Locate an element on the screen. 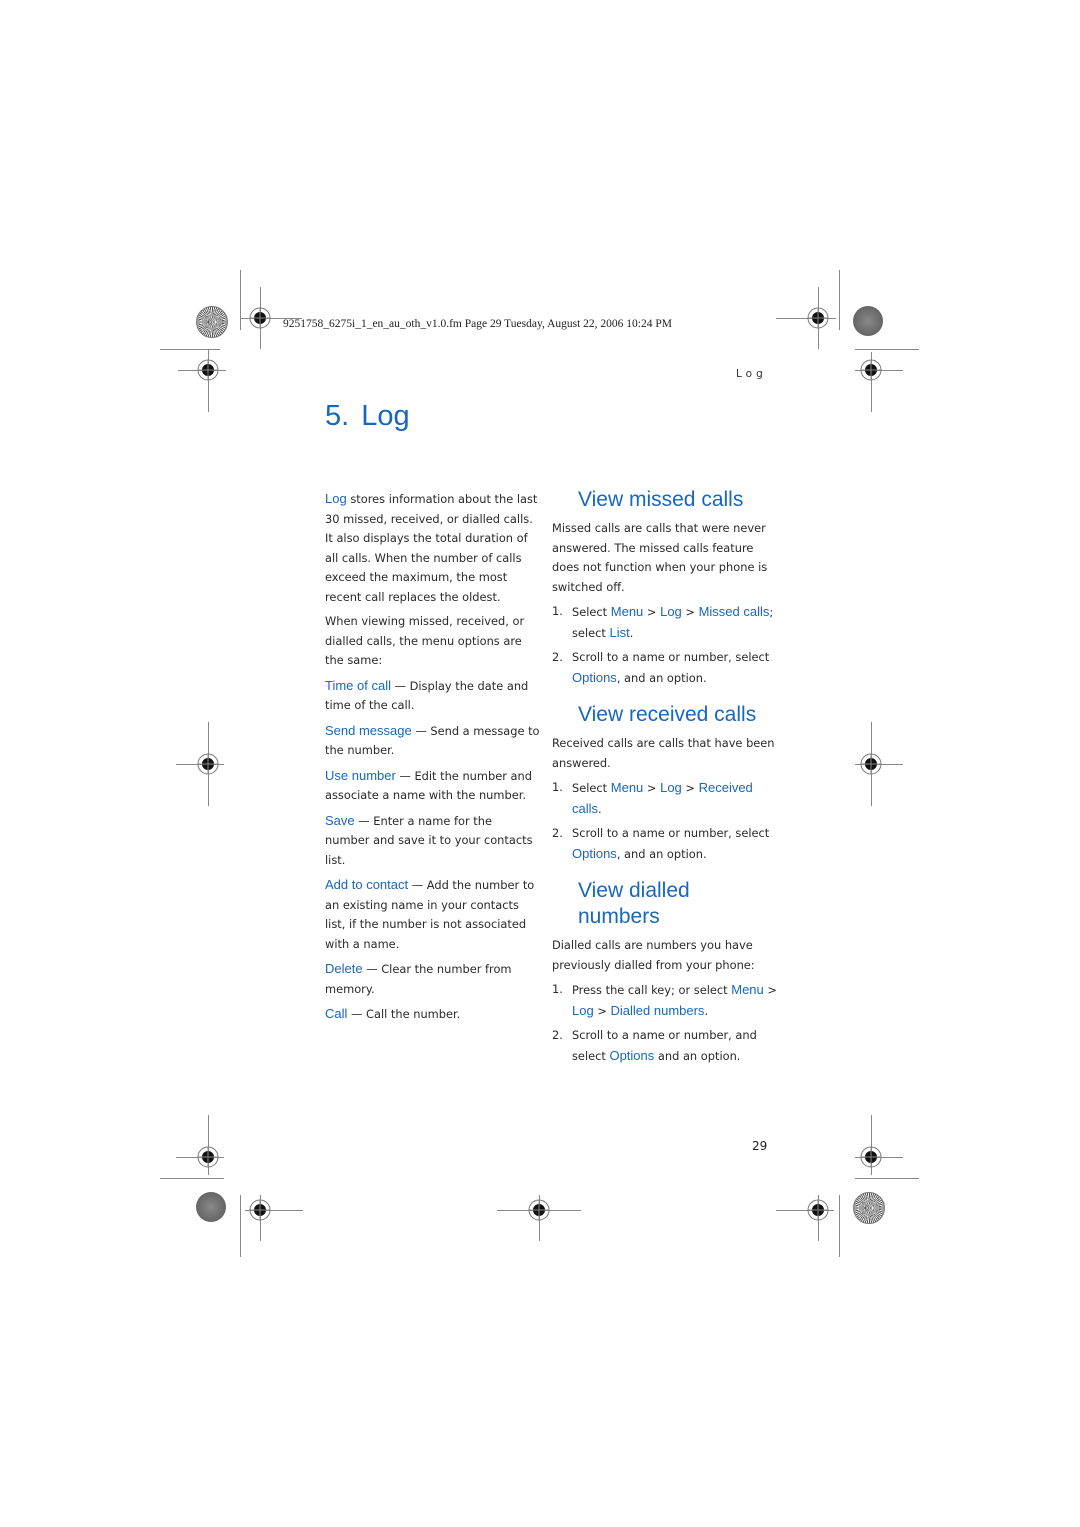 The height and width of the screenshot is (1527, 1080). option-item: Call — Call the number. is located at coordinates (432, 1014).